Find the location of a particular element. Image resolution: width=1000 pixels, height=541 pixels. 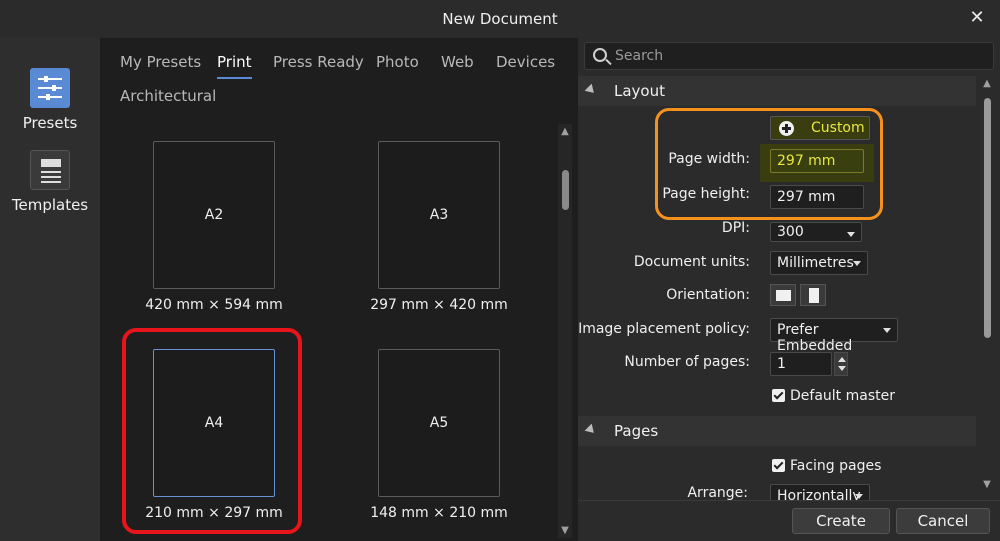

dpi-label: DPI: is located at coordinates (735, 228).